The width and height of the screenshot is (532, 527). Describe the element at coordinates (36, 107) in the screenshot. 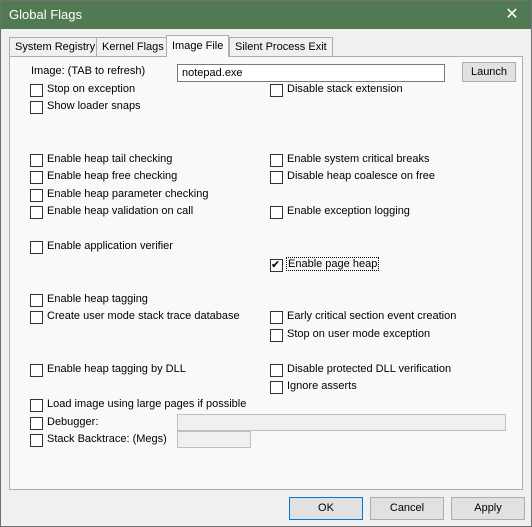

I see `show-loader-snaps-checkbox` at that location.